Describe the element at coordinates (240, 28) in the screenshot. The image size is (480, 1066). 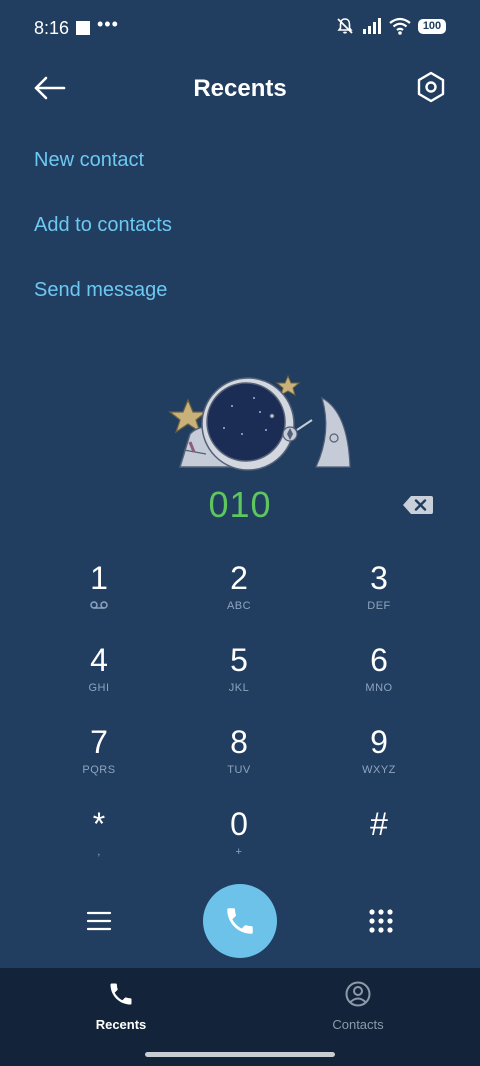
I see `status-bar: 8:16 ••• 100` at that location.